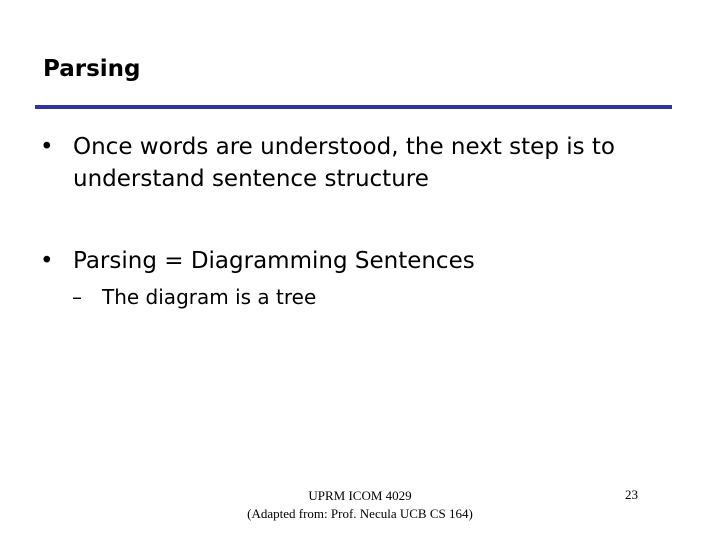  I want to click on page-number: 23, so click(631, 494).